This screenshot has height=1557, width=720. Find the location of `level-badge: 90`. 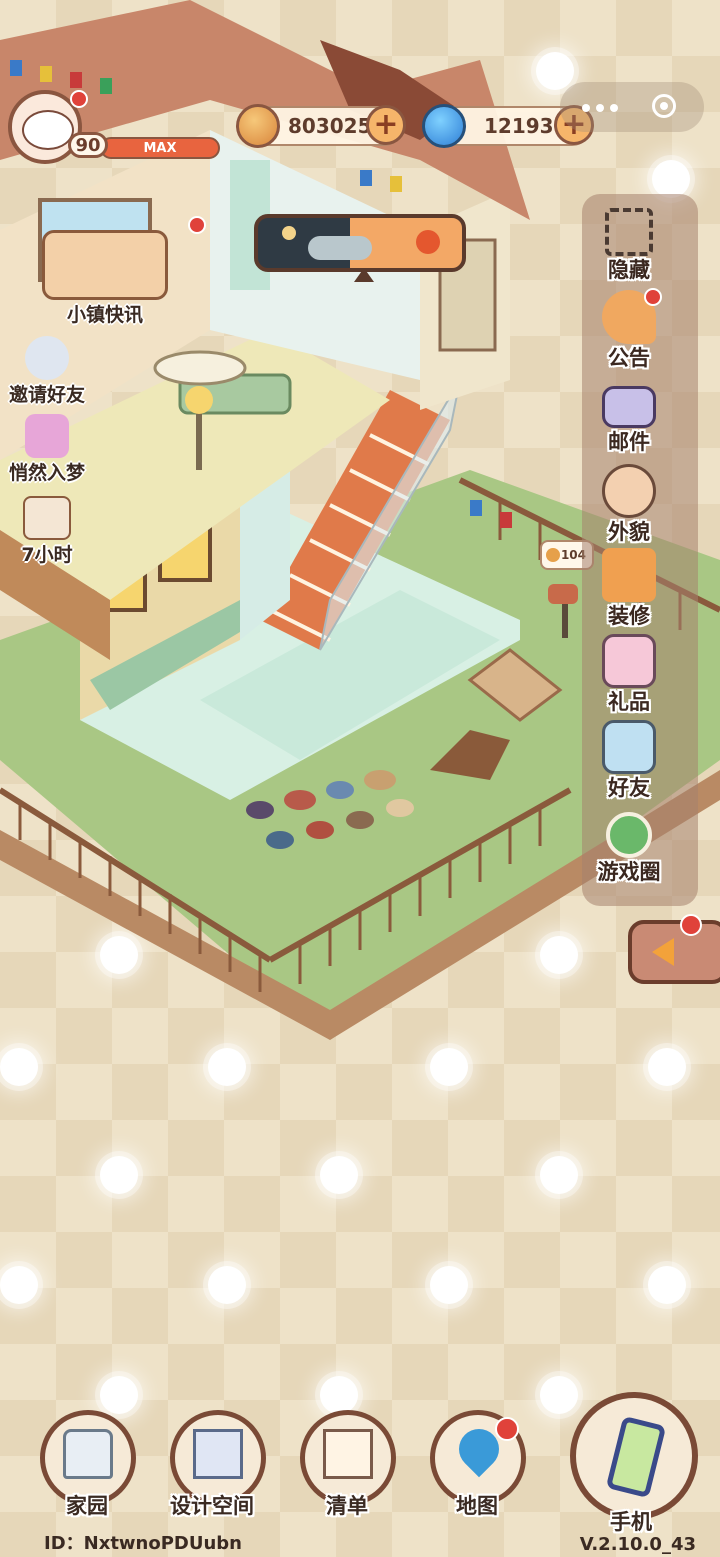

level-badge: 90 is located at coordinates (88, 145).